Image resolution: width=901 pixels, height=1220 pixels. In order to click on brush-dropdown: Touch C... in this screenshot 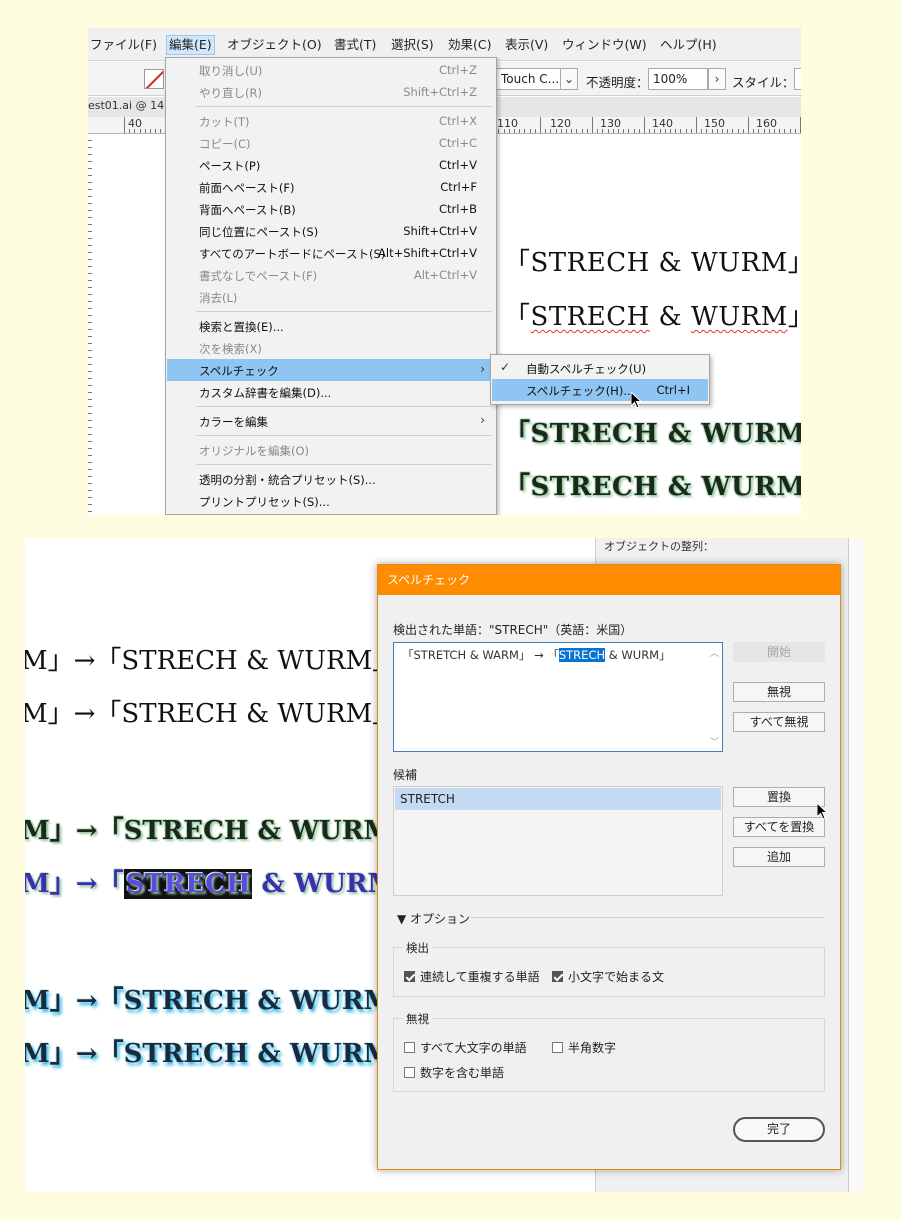, I will do `click(533, 79)`.